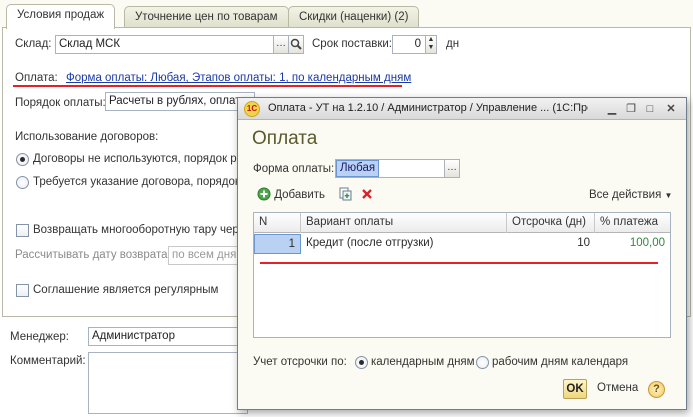 The width and height of the screenshot is (693, 417). I want to click on return-date-label: Рассчитывать дату возврата:, so click(93, 255).